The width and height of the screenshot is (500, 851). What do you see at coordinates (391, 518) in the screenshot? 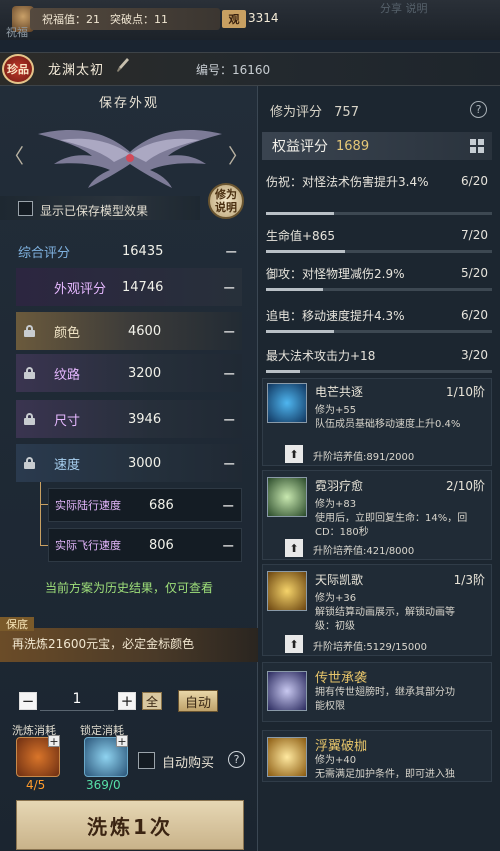
I see `skill-desc: 使用后，立即回复生命：14%，回` at bounding box center [391, 518].